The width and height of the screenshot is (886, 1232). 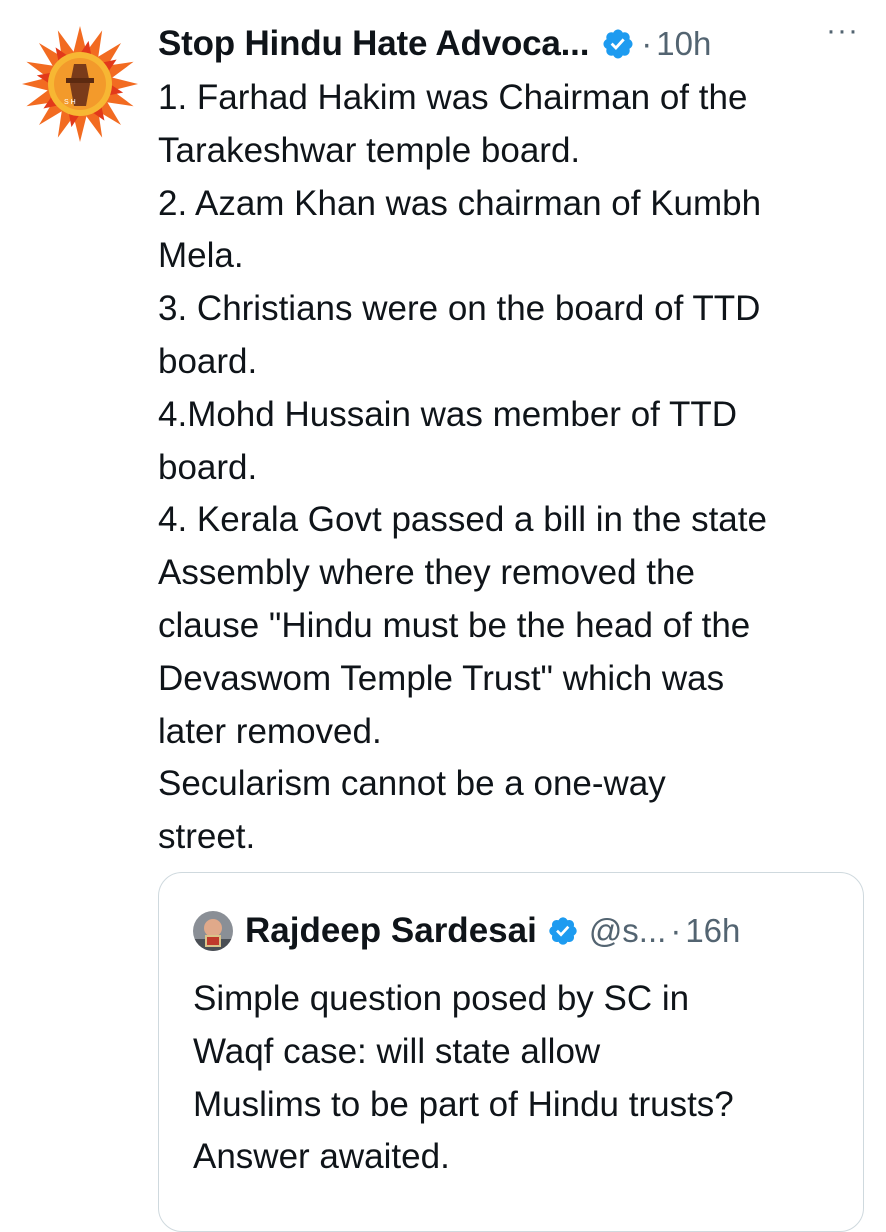 What do you see at coordinates (441, 998) in the screenshot?
I see `quoted-tweet-line: Simple question posed by SC in` at bounding box center [441, 998].